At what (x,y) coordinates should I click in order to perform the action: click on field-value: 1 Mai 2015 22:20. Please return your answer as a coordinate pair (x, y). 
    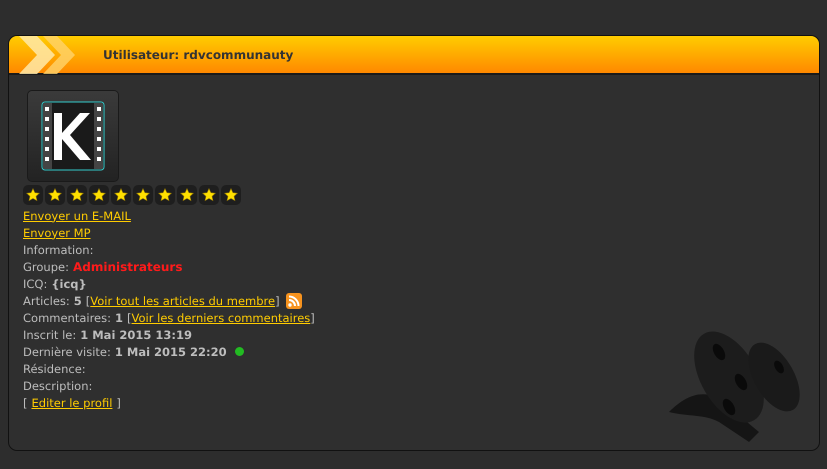
    Looking at the image, I should click on (170, 351).